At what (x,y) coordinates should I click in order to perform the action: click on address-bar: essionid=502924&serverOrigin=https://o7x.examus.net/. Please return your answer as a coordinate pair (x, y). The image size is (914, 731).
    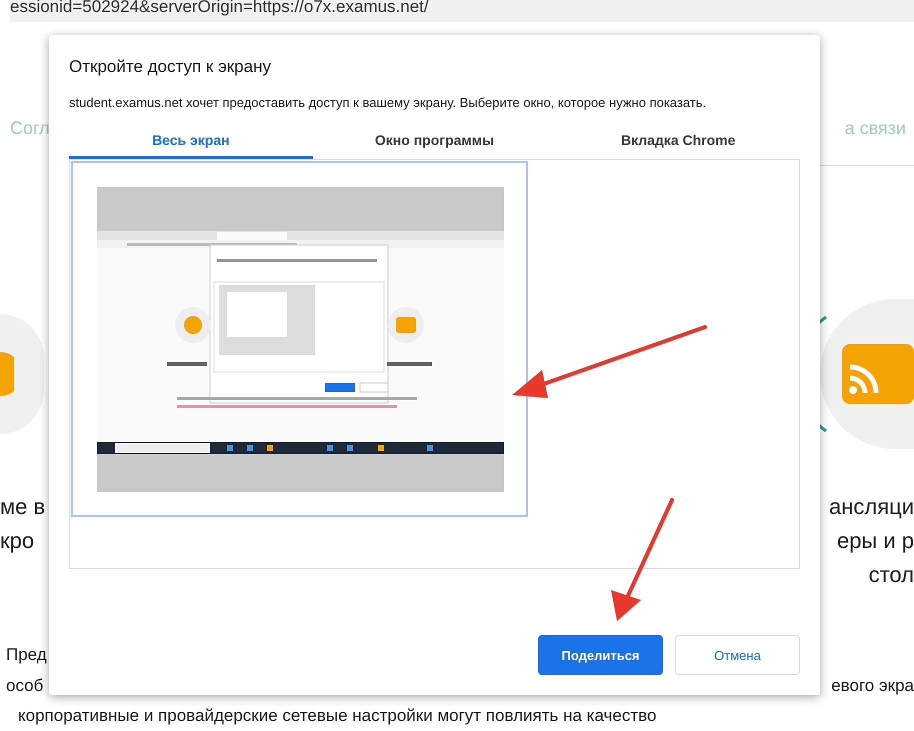
    Looking at the image, I should click on (462, 11).